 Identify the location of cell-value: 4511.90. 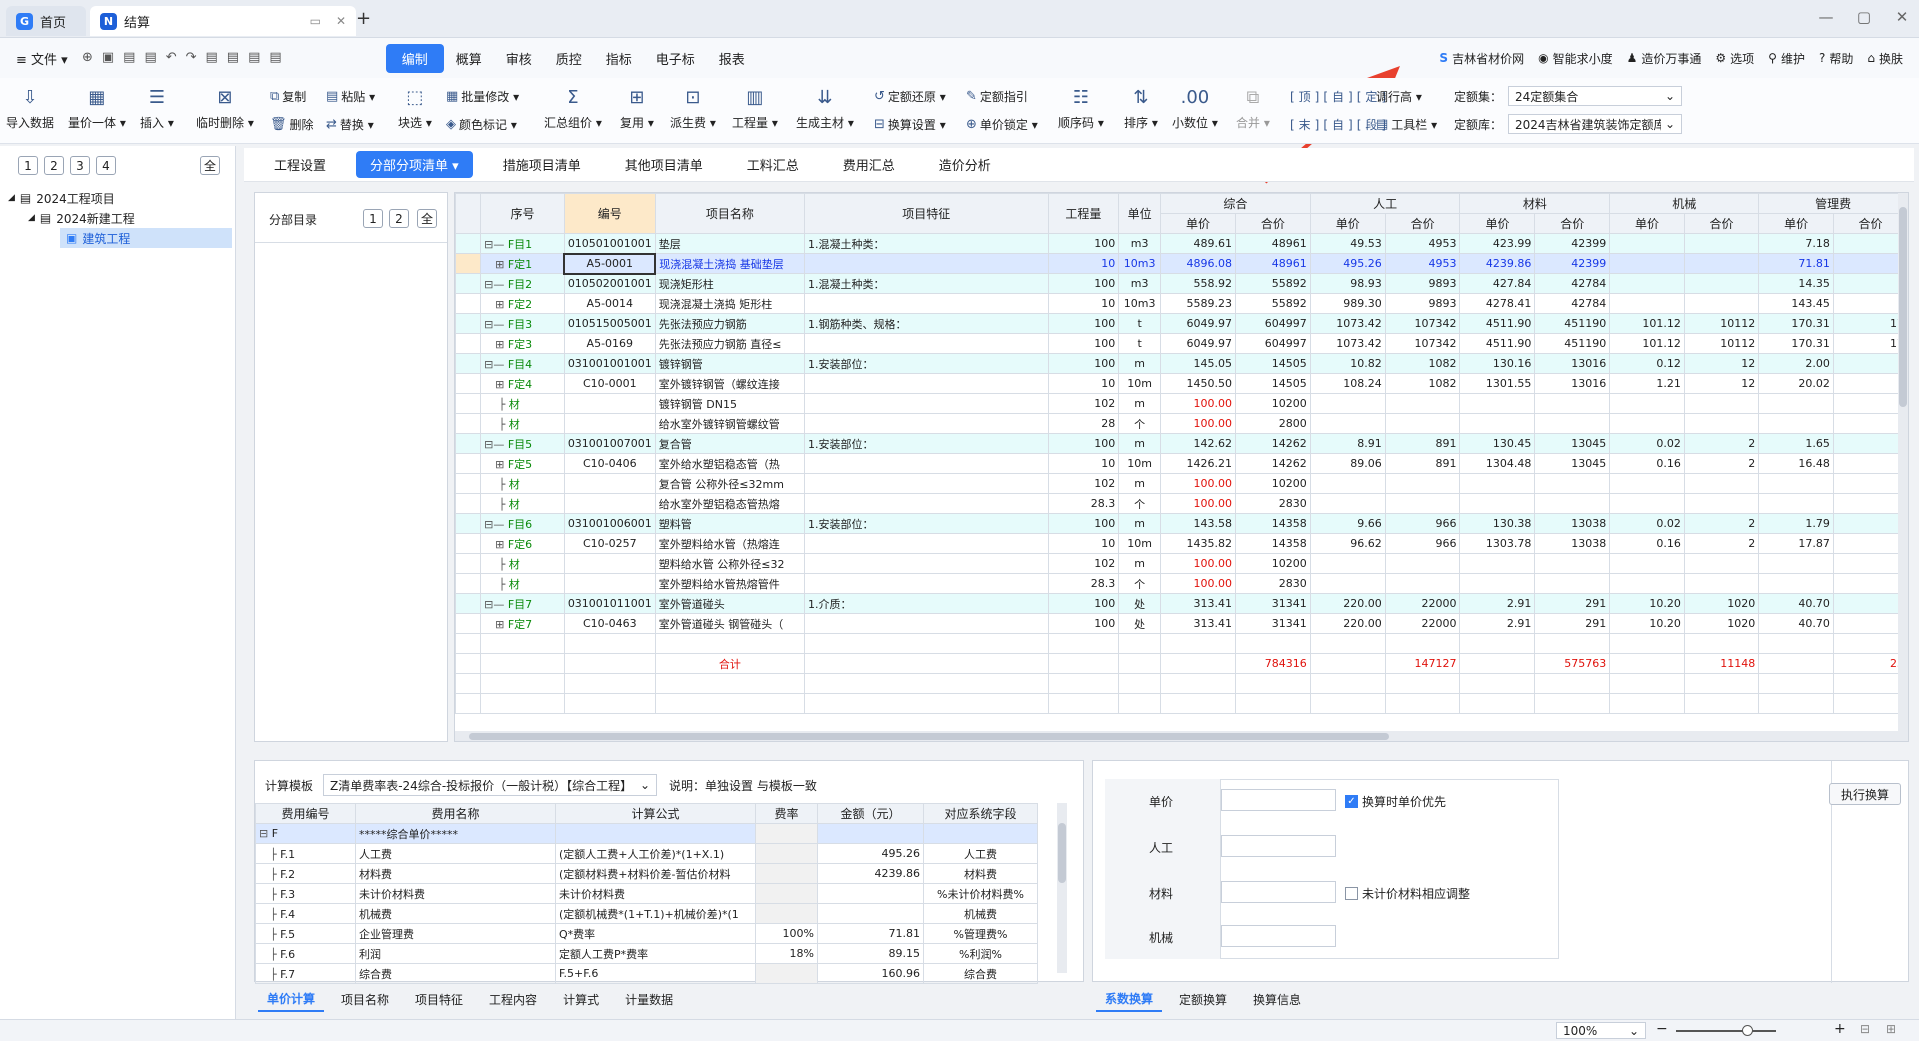
(1497, 343).